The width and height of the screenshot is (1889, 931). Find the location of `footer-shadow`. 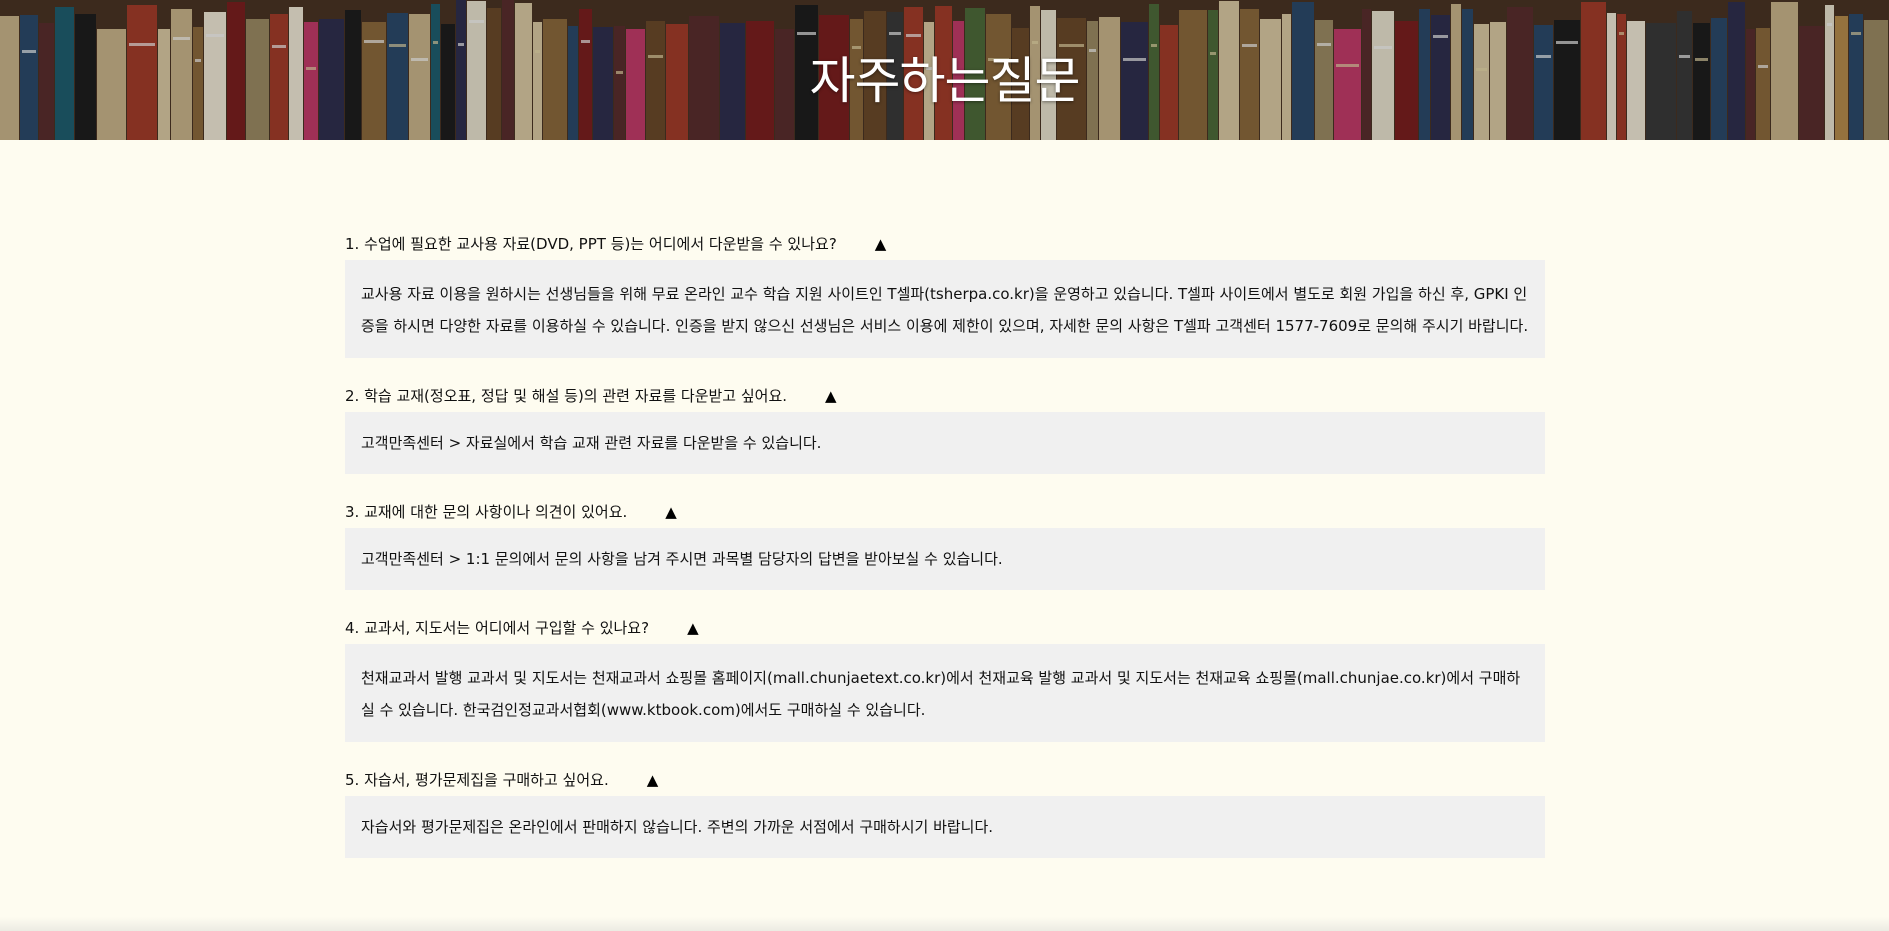

footer-shadow is located at coordinates (944, 924).